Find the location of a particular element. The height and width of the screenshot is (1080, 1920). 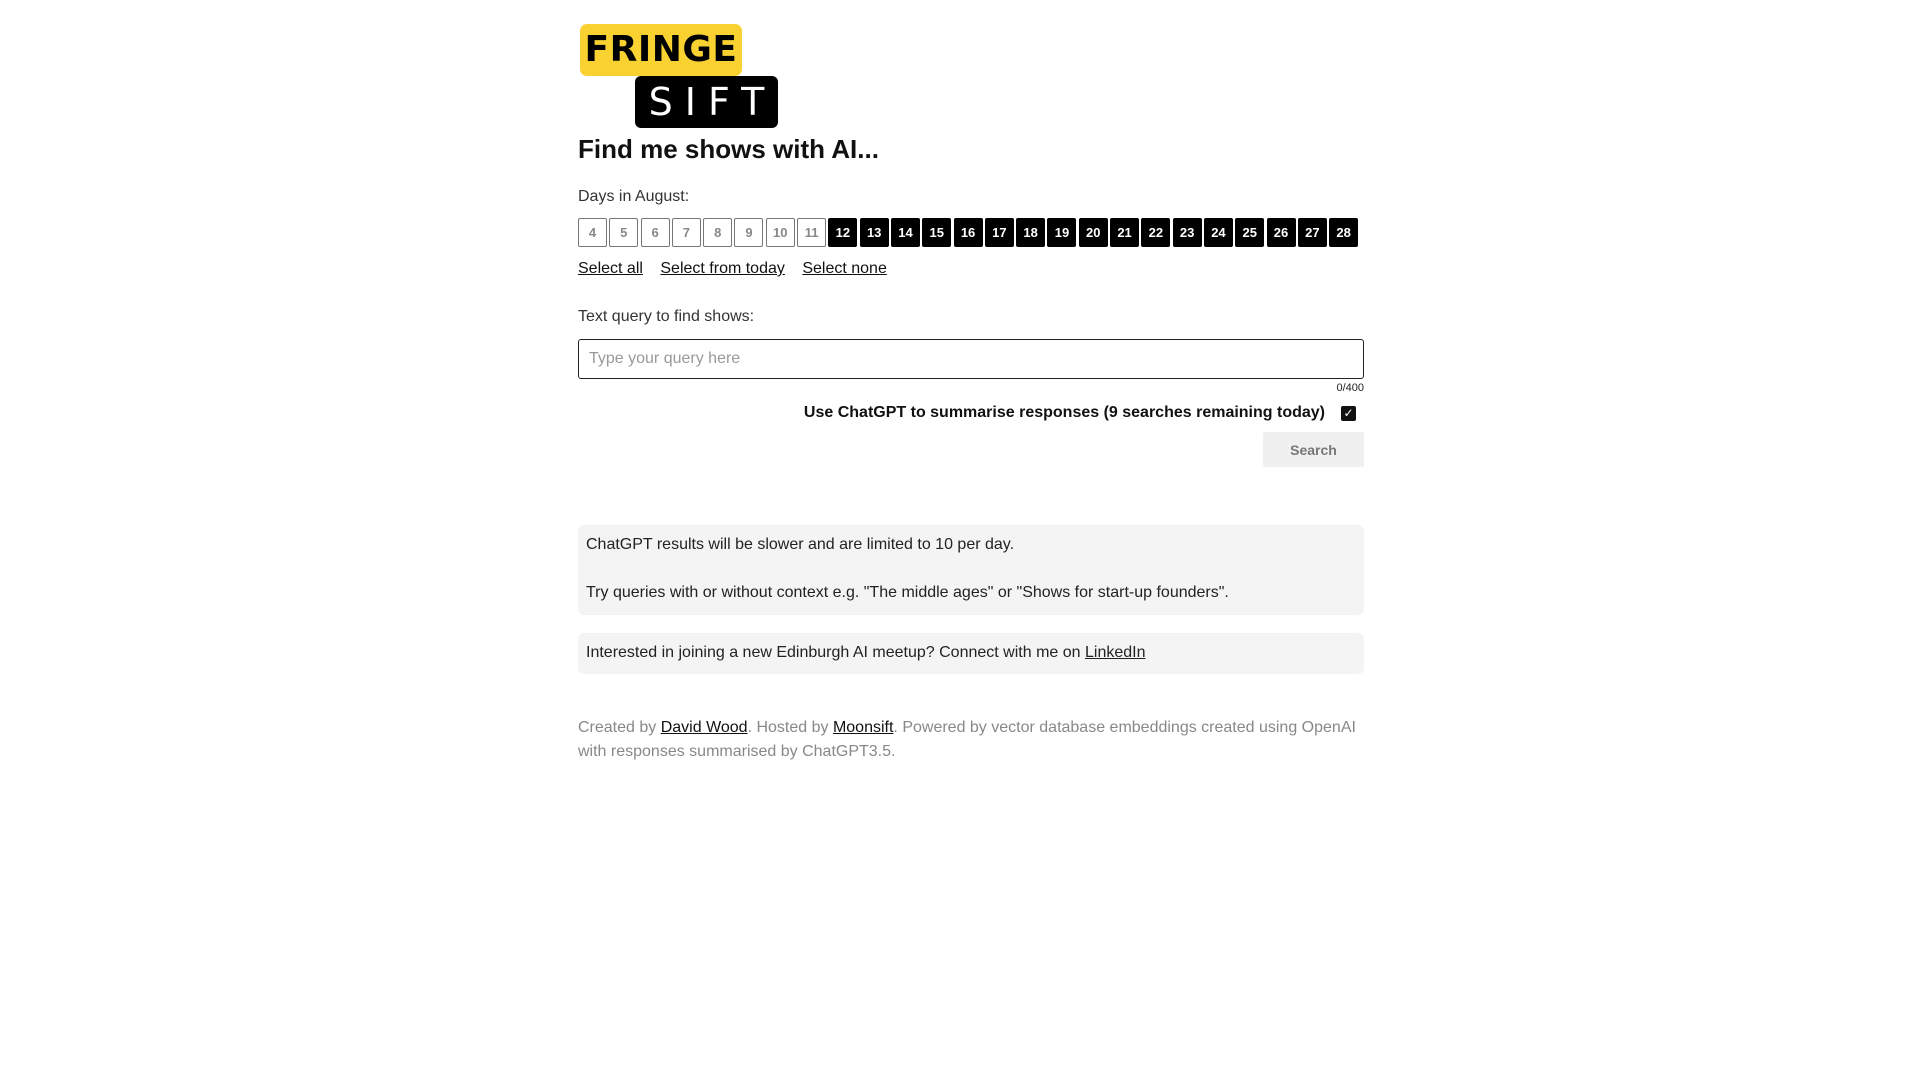

day-toggle-16: 16 is located at coordinates (968, 232).